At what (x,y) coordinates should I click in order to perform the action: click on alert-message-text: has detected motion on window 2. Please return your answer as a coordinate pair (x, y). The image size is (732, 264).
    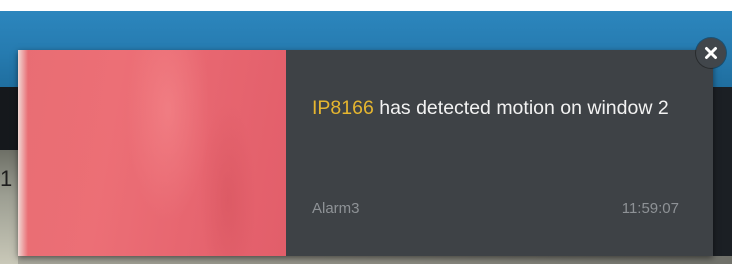
    Looking at the image, I should click on (521, 108).